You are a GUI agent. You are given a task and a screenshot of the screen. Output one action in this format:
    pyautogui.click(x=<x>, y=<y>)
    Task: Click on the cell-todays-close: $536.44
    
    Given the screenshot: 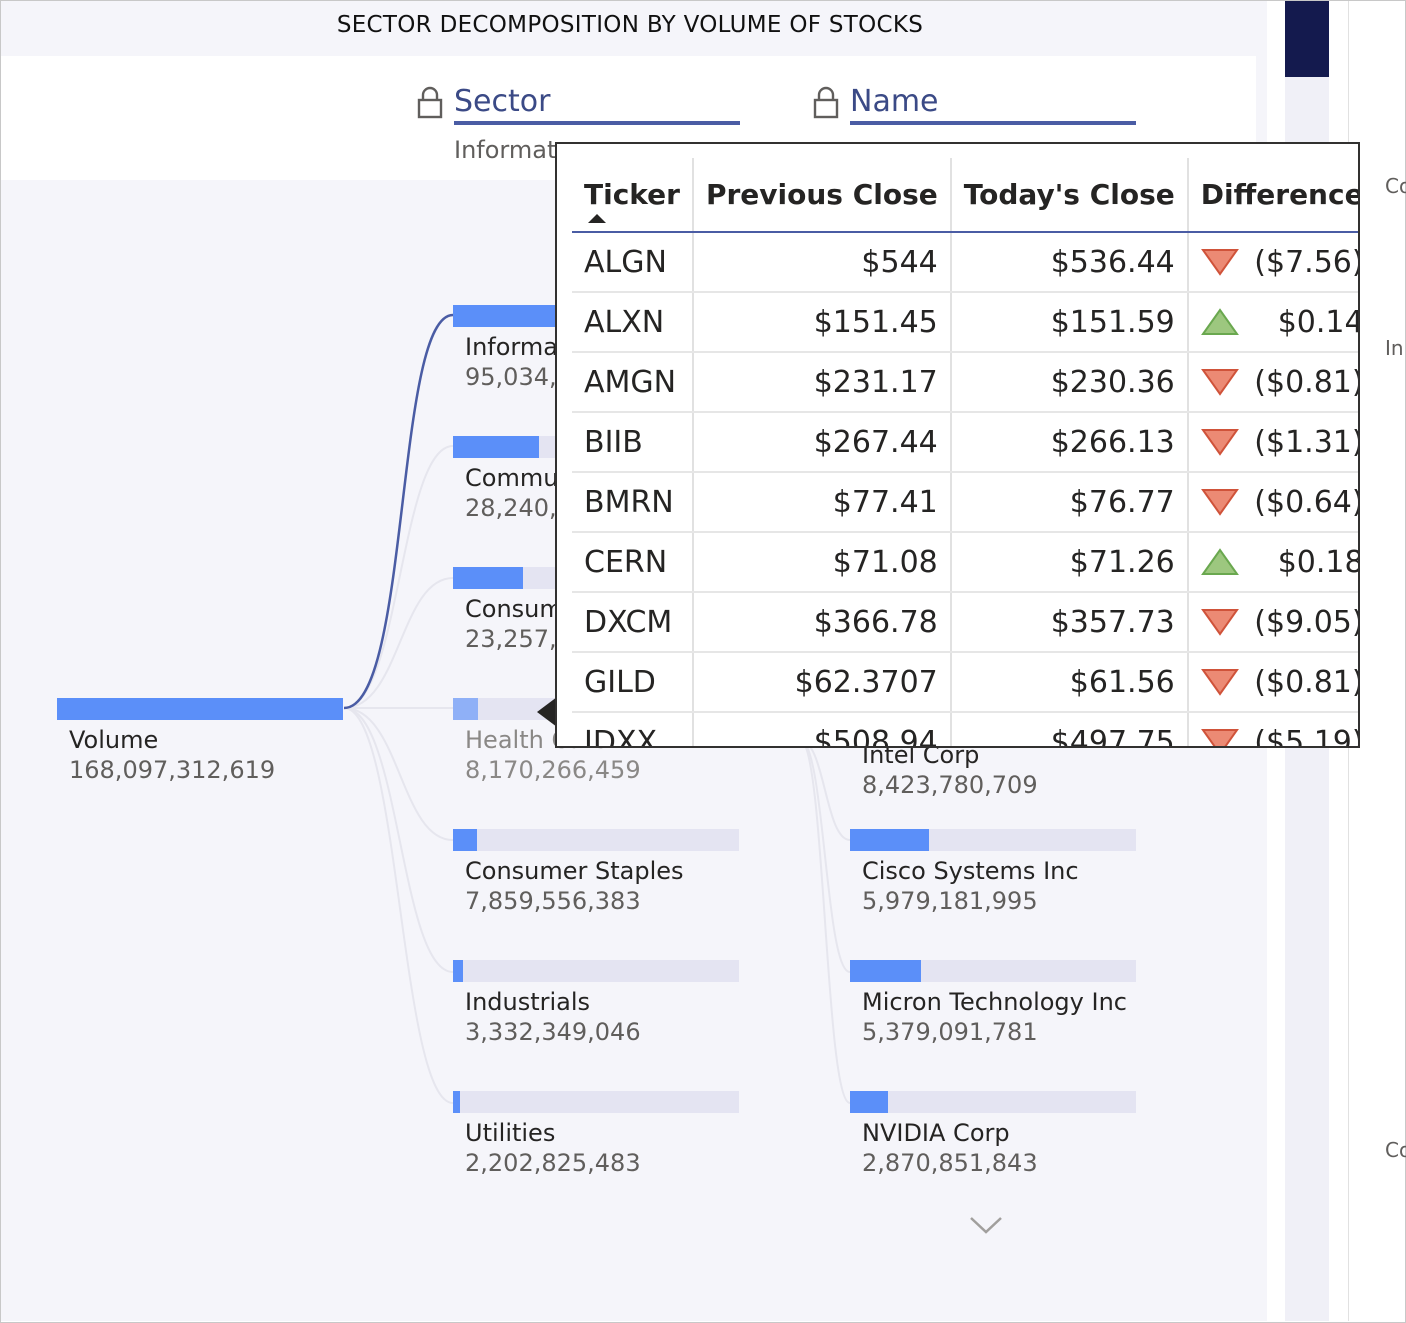 What is the action you would take?
    pyautogui.click(x=1068, y=262)
    